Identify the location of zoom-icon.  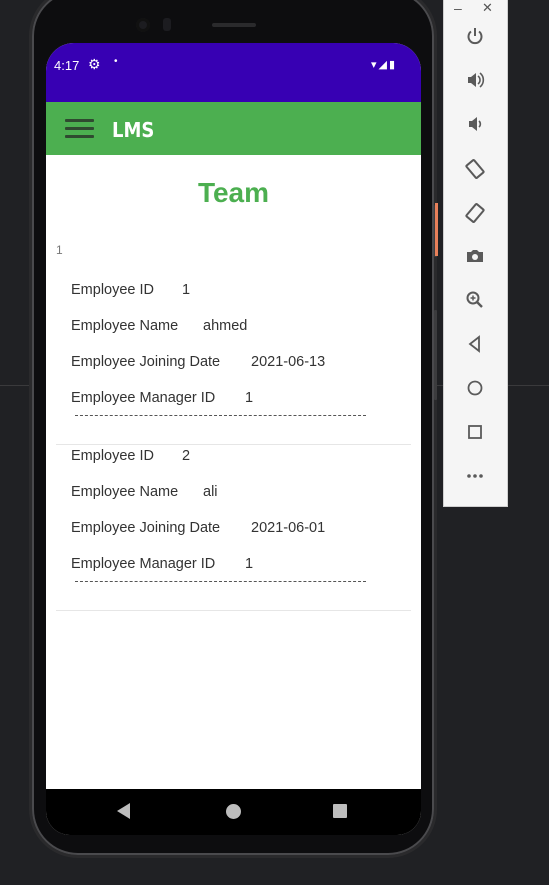
(475, 304).